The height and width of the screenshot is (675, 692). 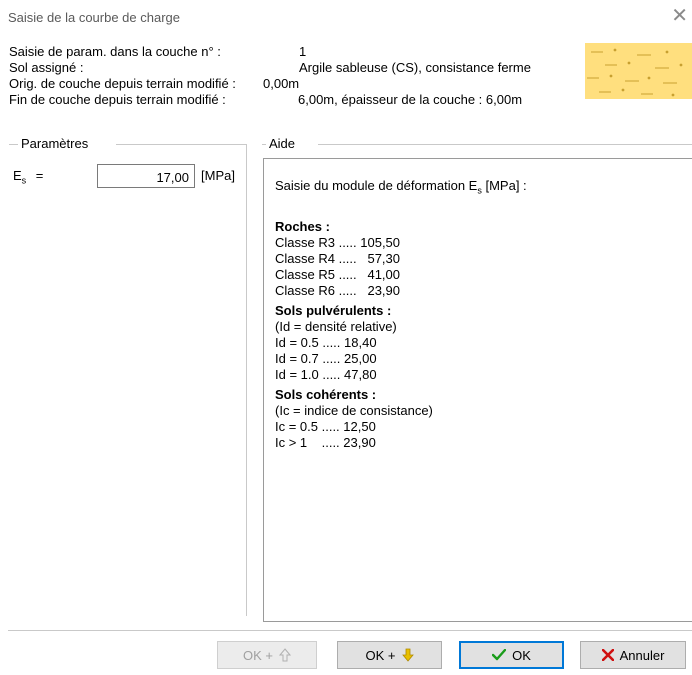 I want to click on info-label: Sol assigné :, so click(x=46, y=67).